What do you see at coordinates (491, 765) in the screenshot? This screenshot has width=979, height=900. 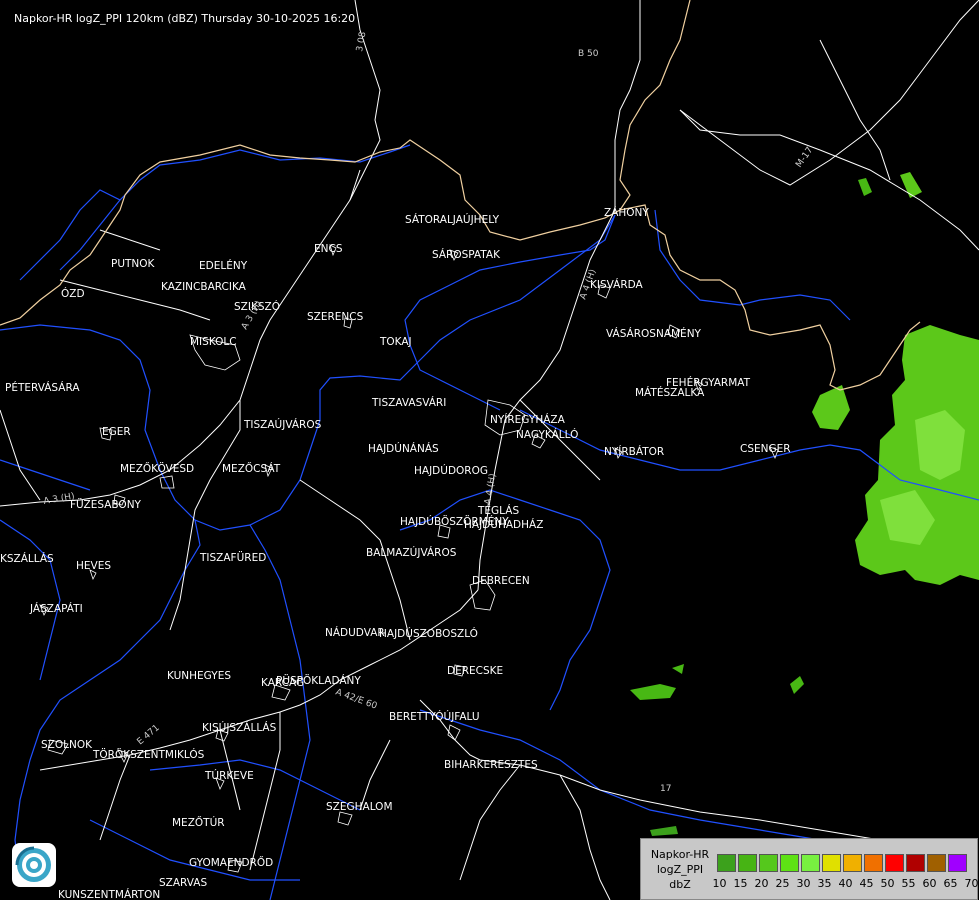 I see `city-label: BIHARKERESZTES` at bounding box center [491, 765].